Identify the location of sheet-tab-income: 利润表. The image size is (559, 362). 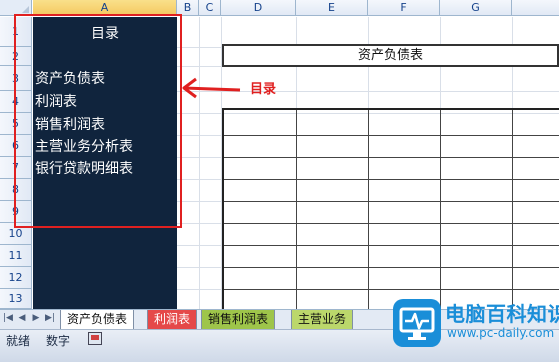
(172, 320).